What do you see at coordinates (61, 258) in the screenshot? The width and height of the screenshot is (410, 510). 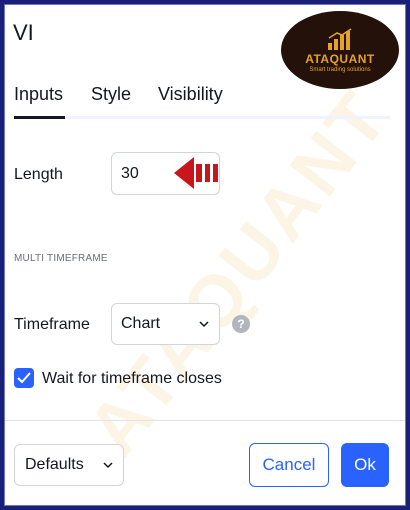 I see `section-multi-timeframe: MULTI TIMEFRAME` at bounding box center [61, 258].